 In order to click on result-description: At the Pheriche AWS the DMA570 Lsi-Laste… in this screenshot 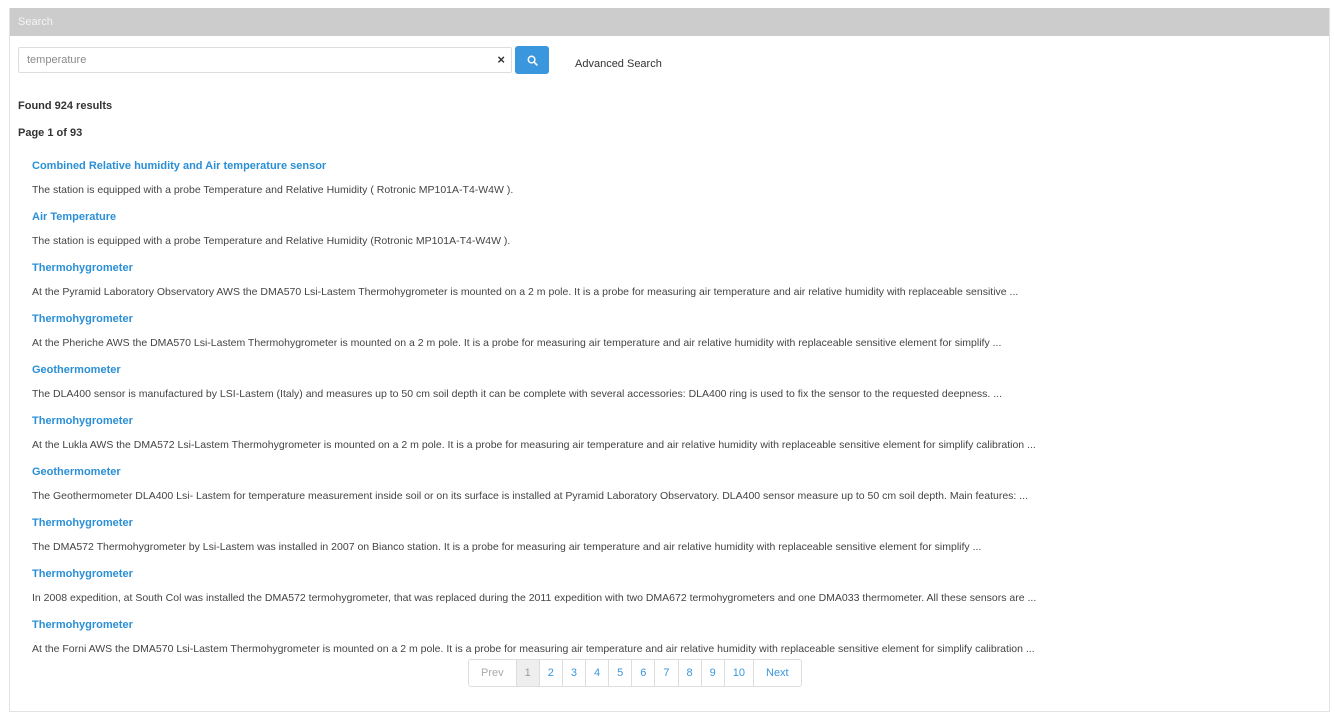, I will do `click(517, 343)`.